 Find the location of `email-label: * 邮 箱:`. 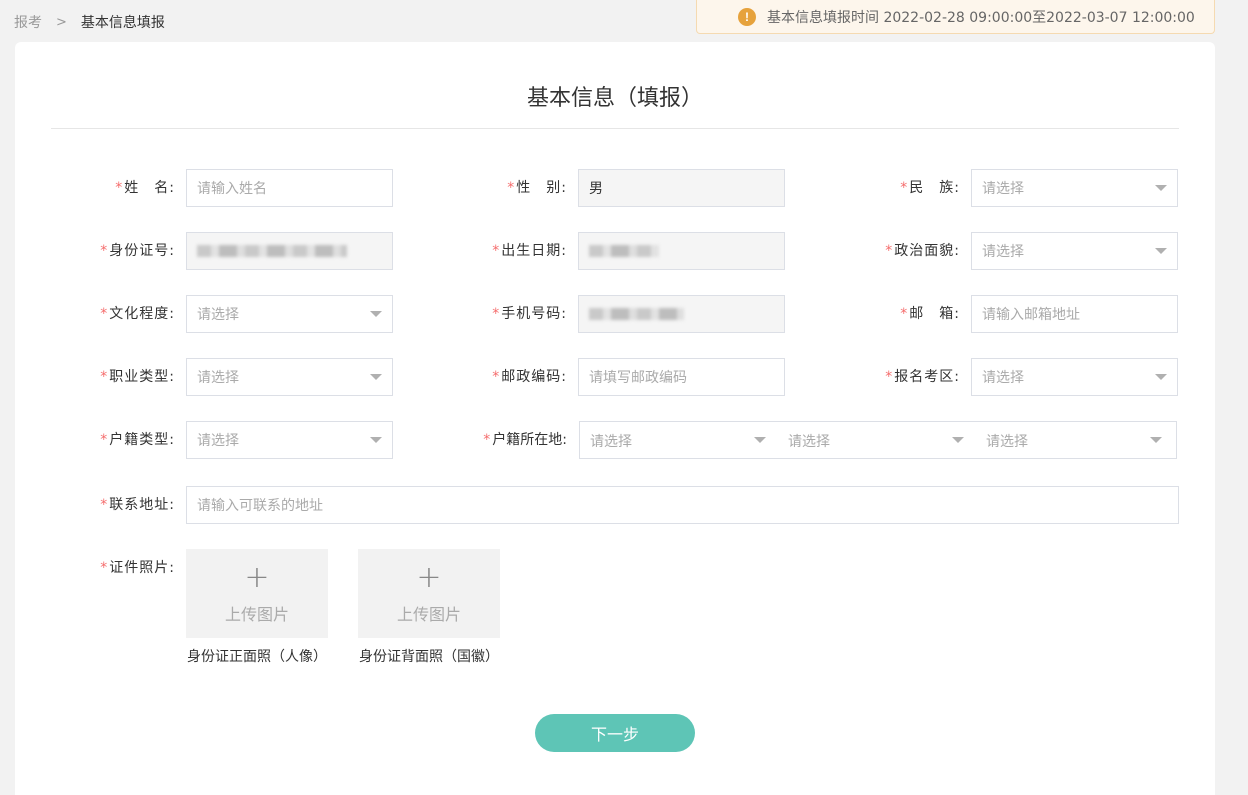

email-label: * 邮 箱: is located at coordinates (930, 314).